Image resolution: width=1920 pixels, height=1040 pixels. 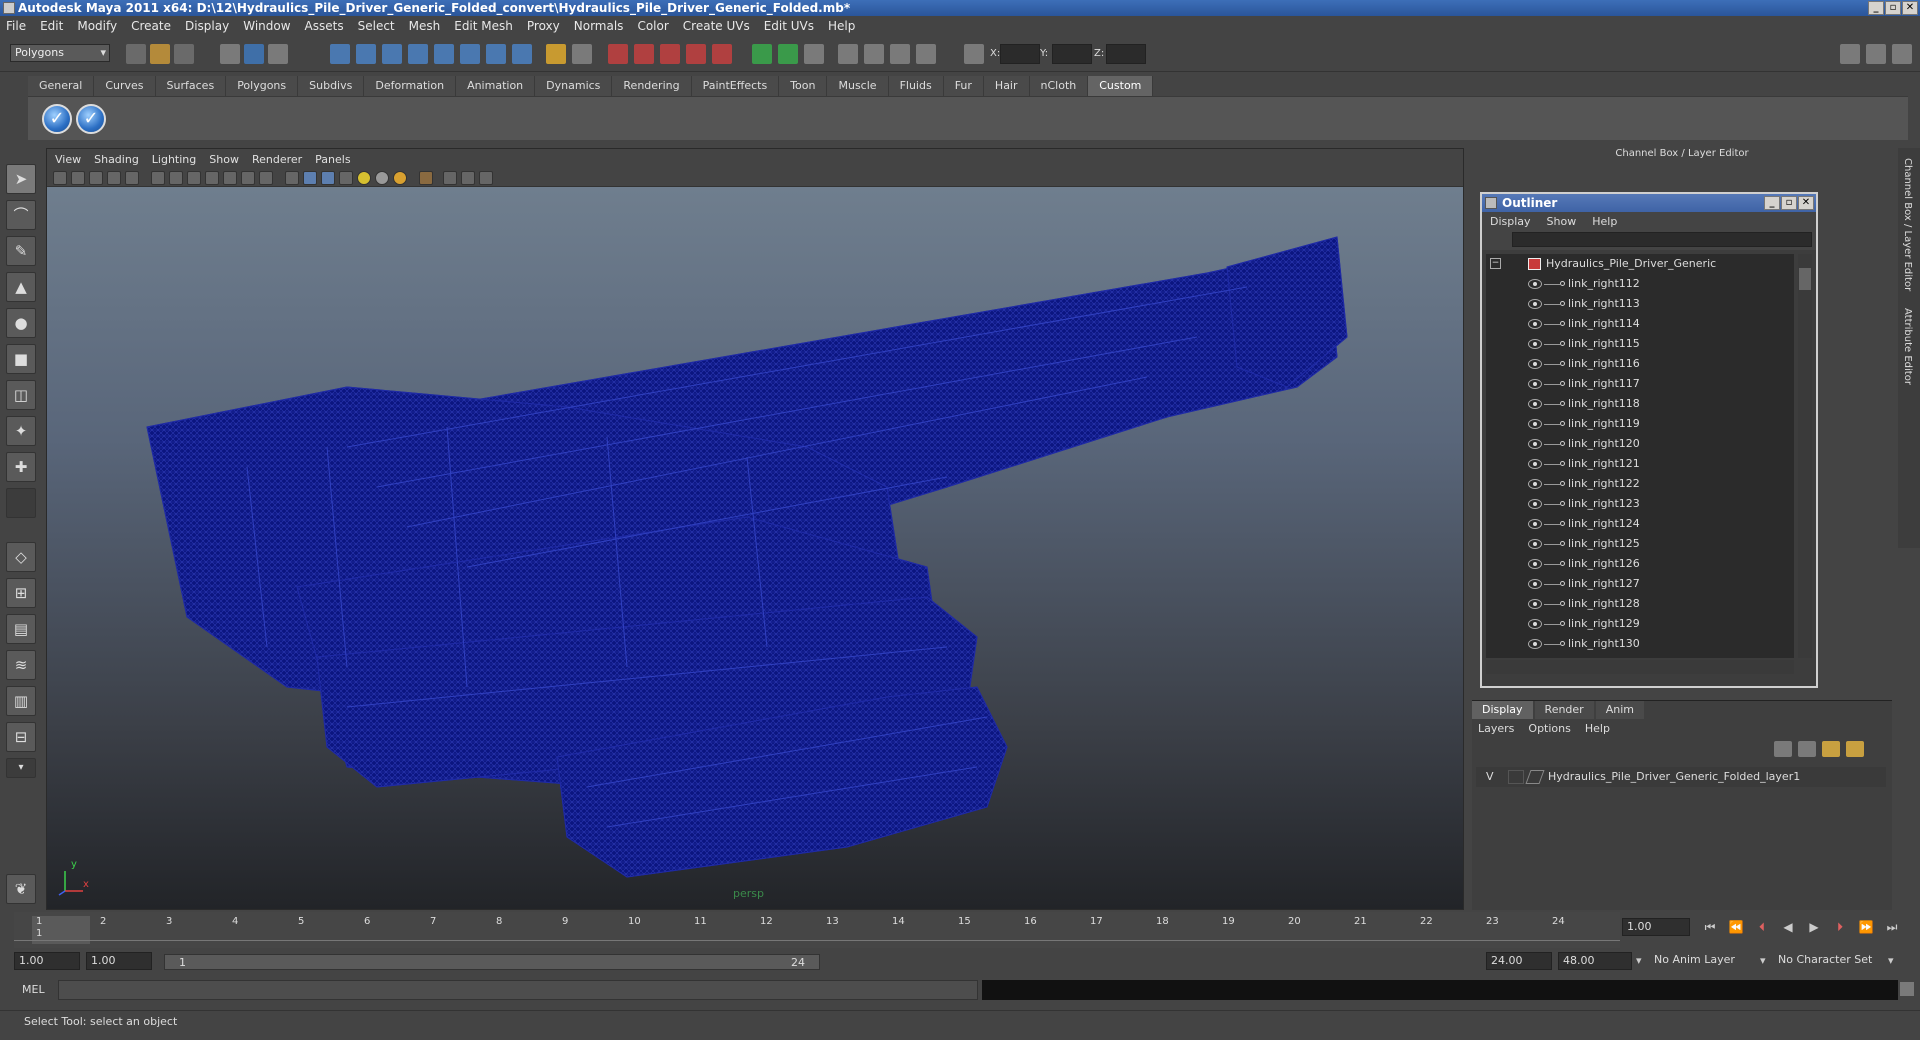 I want to click on layer-tab-anim: Anim, so click(x=1619, y=710).